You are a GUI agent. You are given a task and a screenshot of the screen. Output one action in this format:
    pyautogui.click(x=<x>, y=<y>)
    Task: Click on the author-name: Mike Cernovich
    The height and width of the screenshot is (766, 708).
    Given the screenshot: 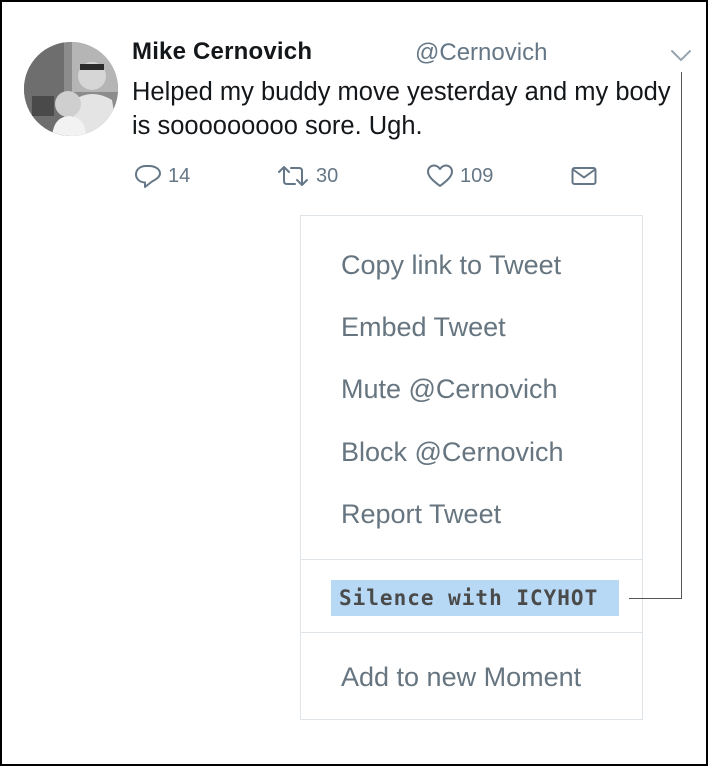 What is the action you would take?
    pyautogui.click(x=222, y=52)
    